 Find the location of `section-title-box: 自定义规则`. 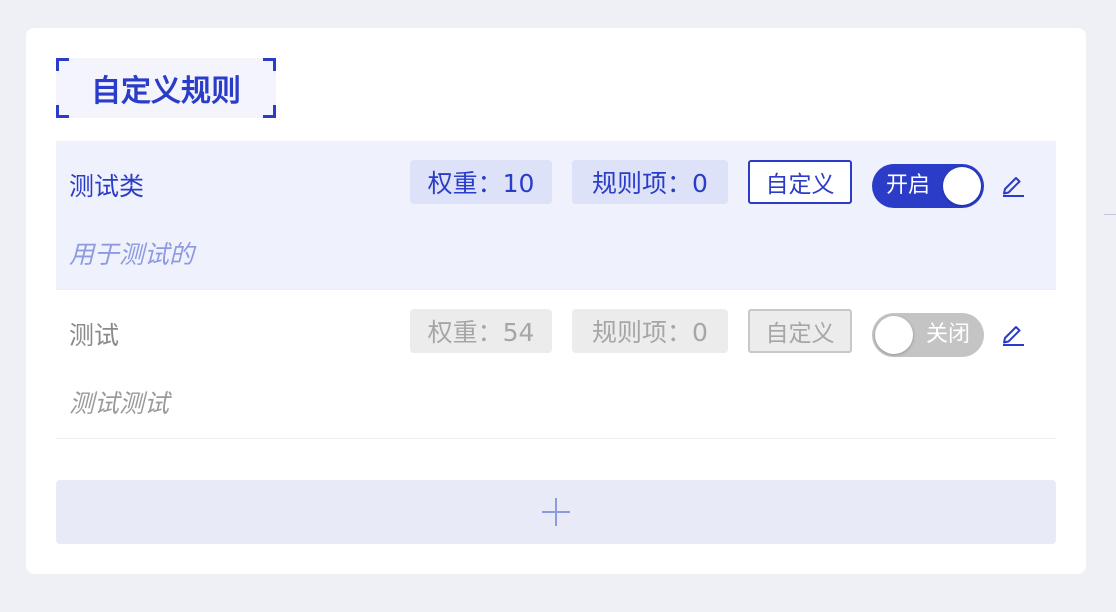

section-title-box: 自定义规则 is located at coordinates (166, 88).